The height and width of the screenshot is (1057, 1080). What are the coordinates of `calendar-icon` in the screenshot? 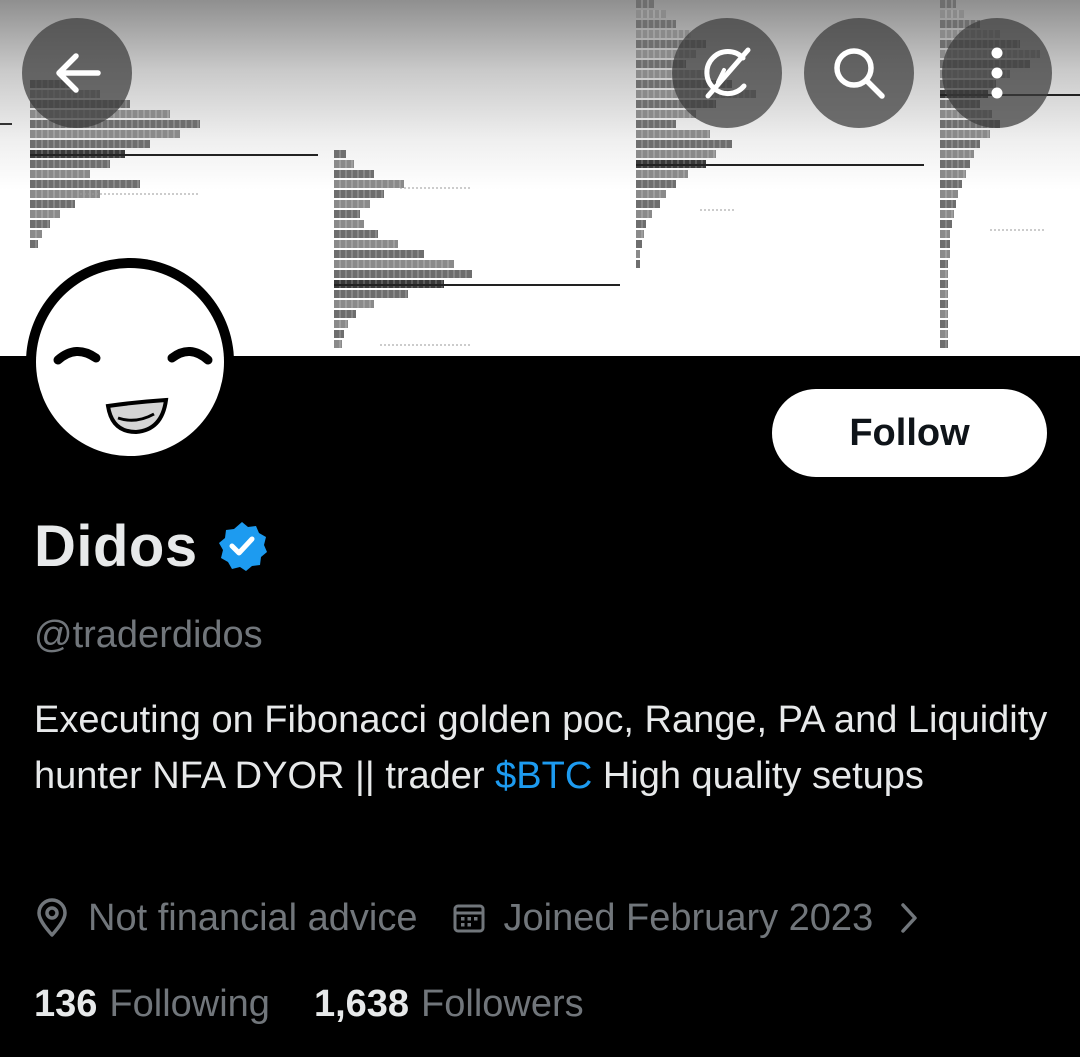 It's located at (469, 918).